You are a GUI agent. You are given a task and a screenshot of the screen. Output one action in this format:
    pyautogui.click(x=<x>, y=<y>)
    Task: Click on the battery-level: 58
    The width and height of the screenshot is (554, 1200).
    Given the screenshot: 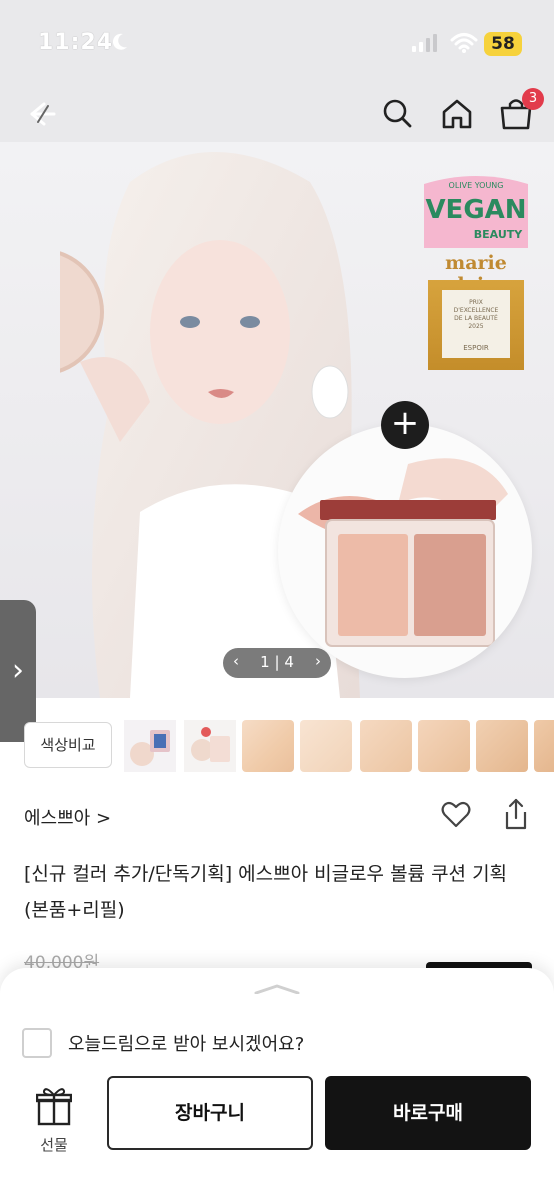 What is the action you would take?
    pyautogui.click(x=503, y=44)
    